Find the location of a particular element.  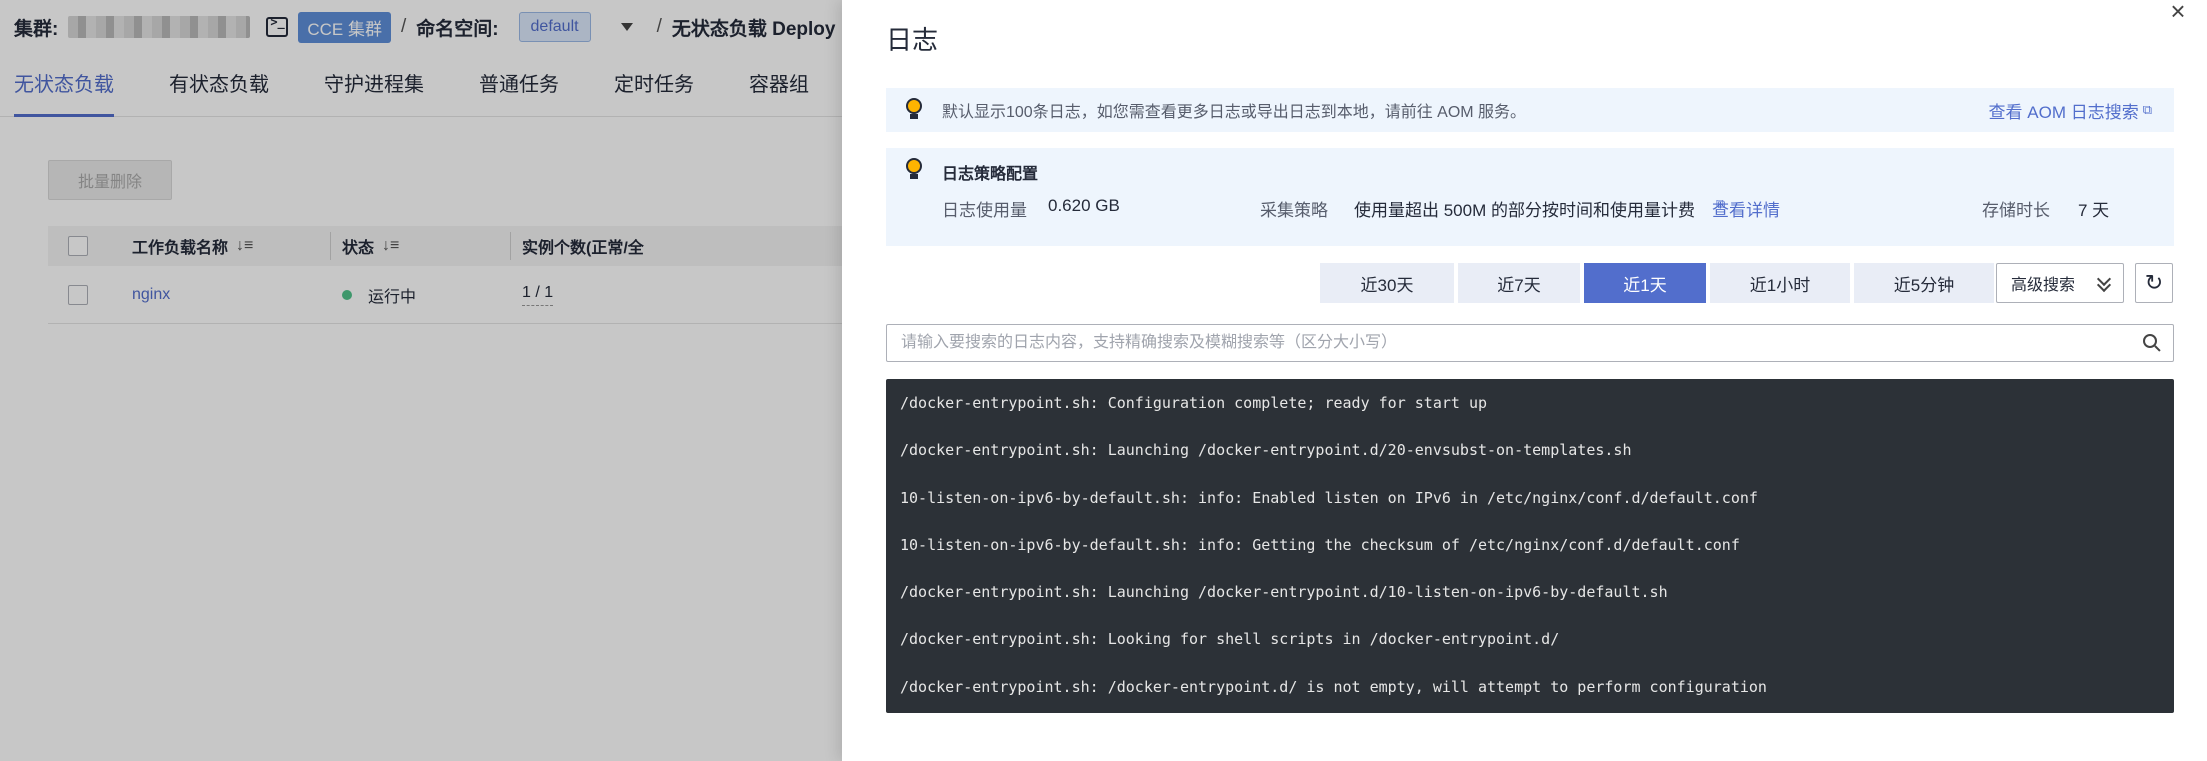

advanced-search-button: 高级搜索 is located at coordinates (2060, 283).